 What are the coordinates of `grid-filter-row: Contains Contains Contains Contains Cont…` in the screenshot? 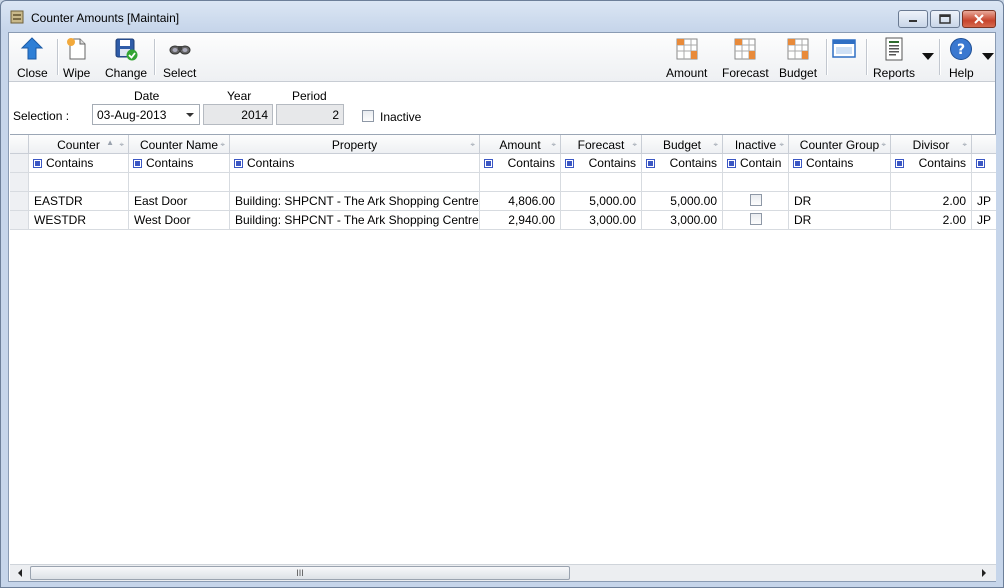 It's located at (503, 163).